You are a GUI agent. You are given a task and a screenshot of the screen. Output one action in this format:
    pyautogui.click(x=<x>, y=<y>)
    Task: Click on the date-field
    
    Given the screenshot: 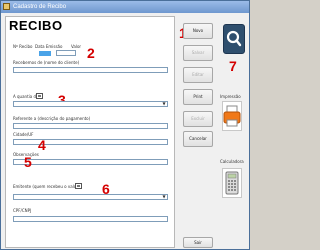 What is the action you would take?
    pyautogui.click(x=66, y=53)
    